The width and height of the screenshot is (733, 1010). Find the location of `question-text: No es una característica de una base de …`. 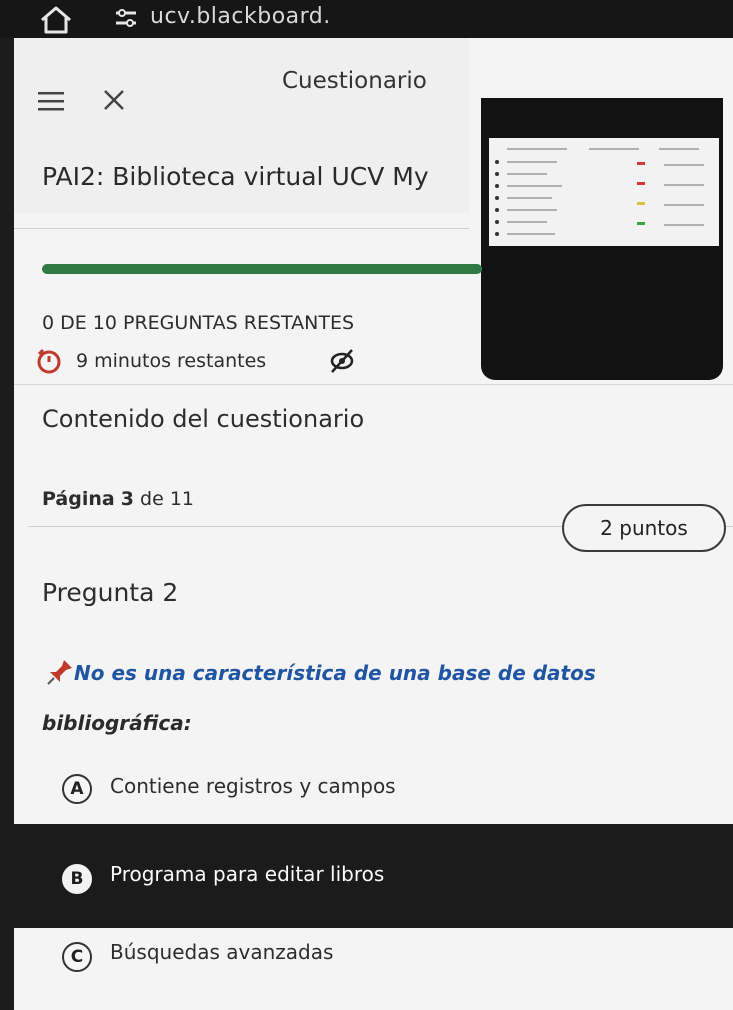

question-text: No es una característica de una base de … is located at coordinates (362, 698).